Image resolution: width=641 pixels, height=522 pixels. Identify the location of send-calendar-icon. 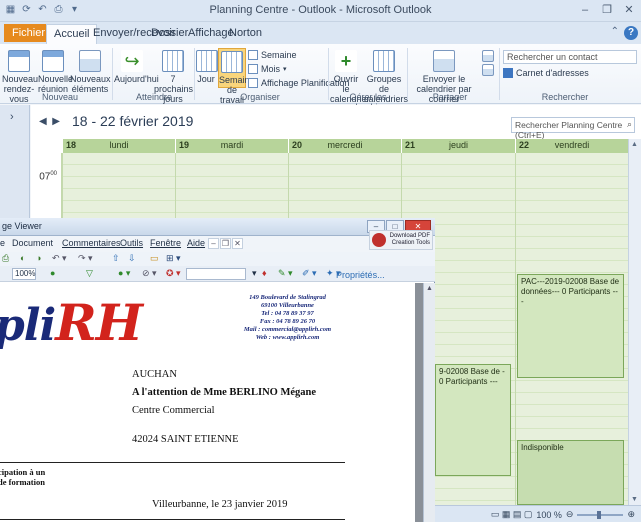
(444, 61).